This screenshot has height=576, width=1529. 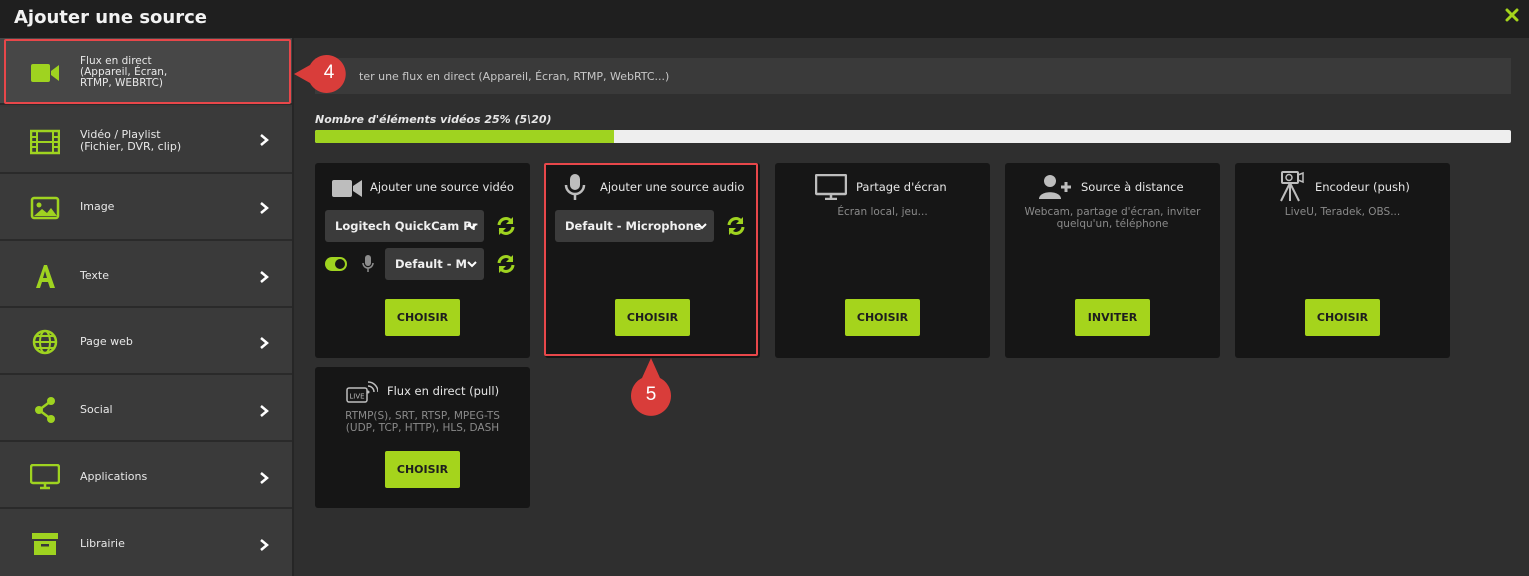 I want to click on quota-label: Nombre d'éléments vidéos 25% (5\20), so click(x=433, y=119).